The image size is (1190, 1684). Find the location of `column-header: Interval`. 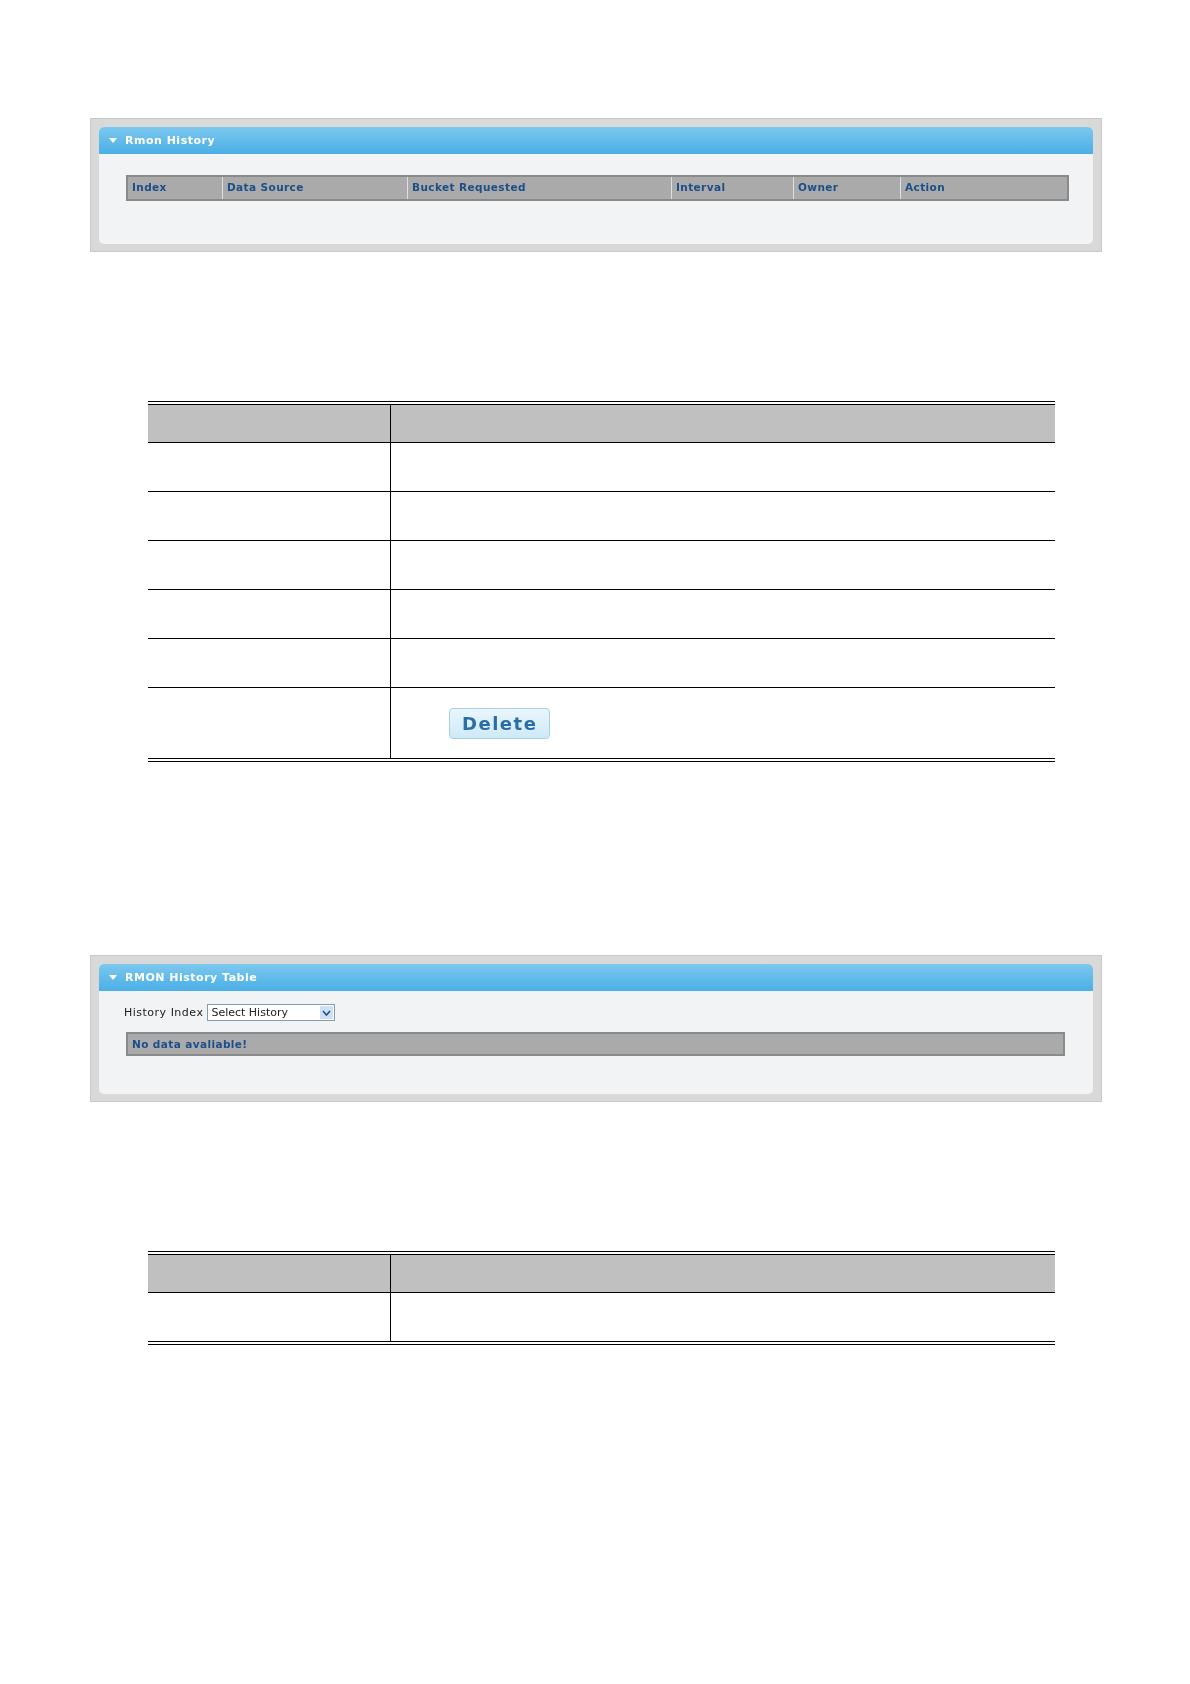

column-header: Interval is located at coordinates (733, 188).